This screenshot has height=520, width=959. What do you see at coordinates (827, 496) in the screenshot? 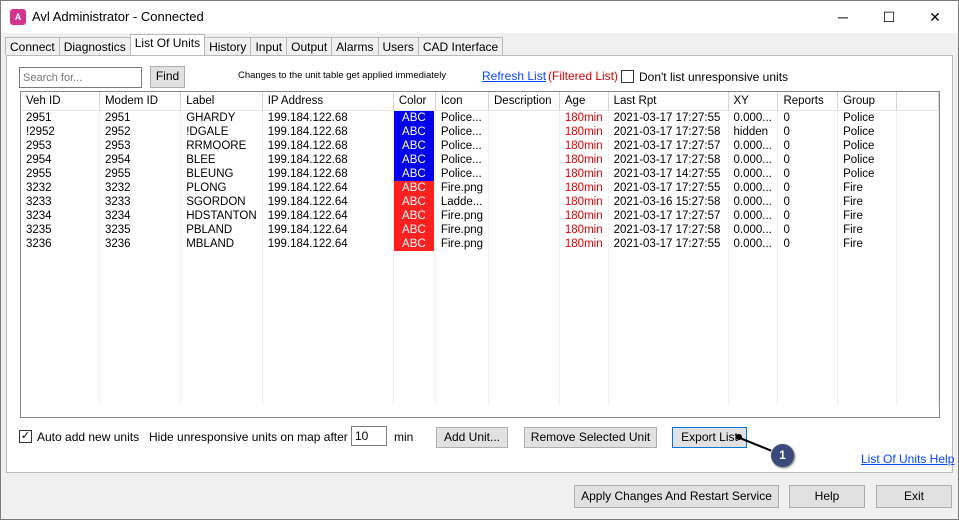
I see `help-button: Help` at bounding box center [827, 496].